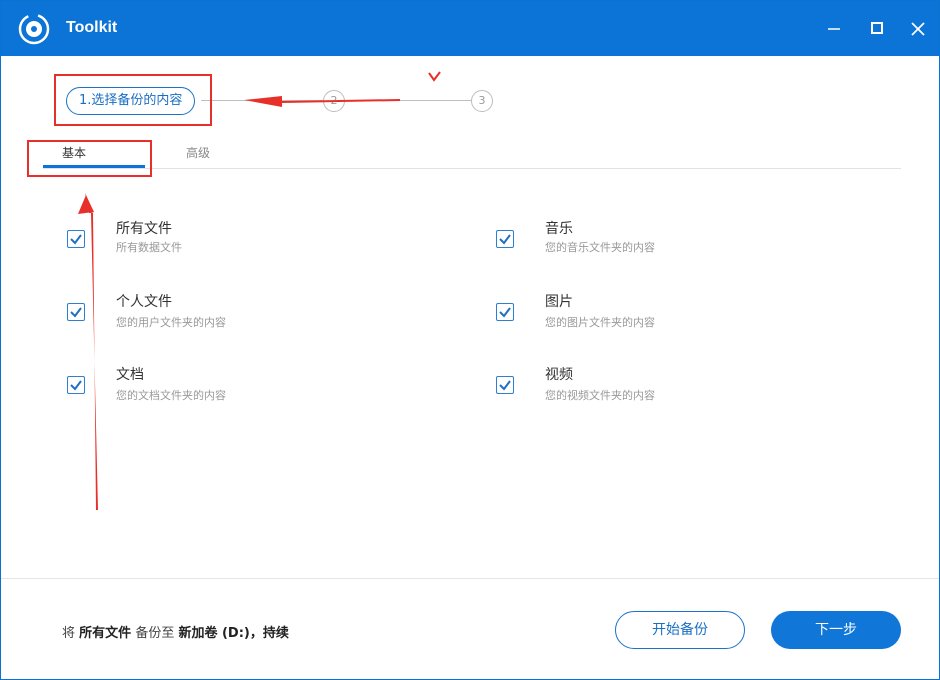 Image resolution: width=940 pixels, height=680 pixels. I want to click on minimize-button, so click(834, 28).